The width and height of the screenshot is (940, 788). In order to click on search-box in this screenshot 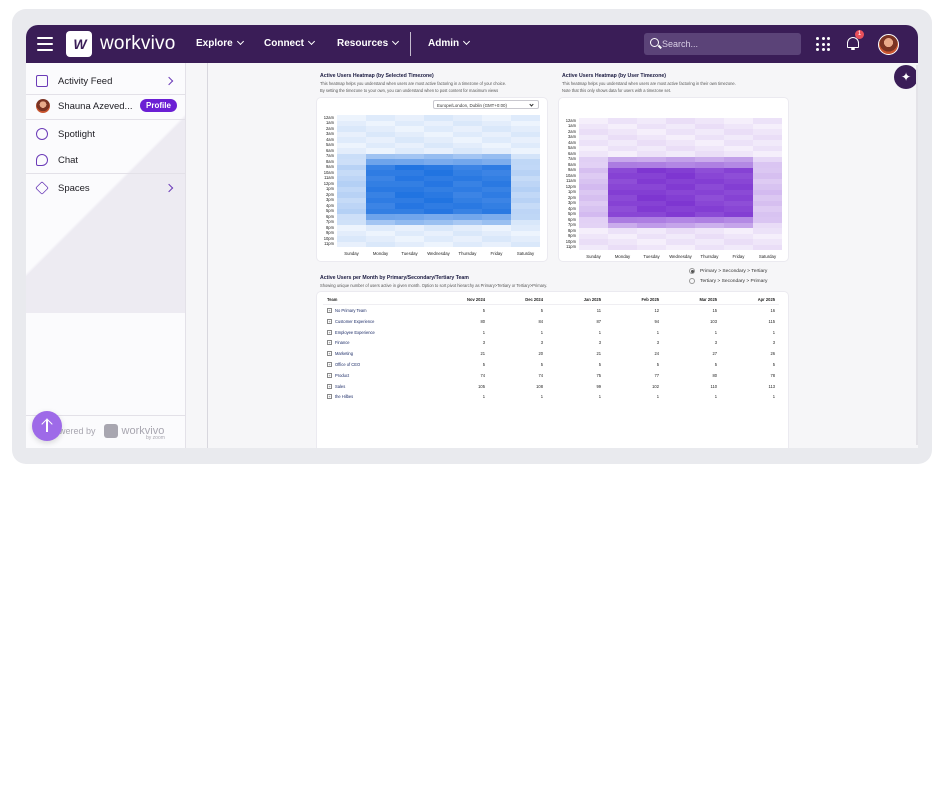, I will do `click(722, 44)`.